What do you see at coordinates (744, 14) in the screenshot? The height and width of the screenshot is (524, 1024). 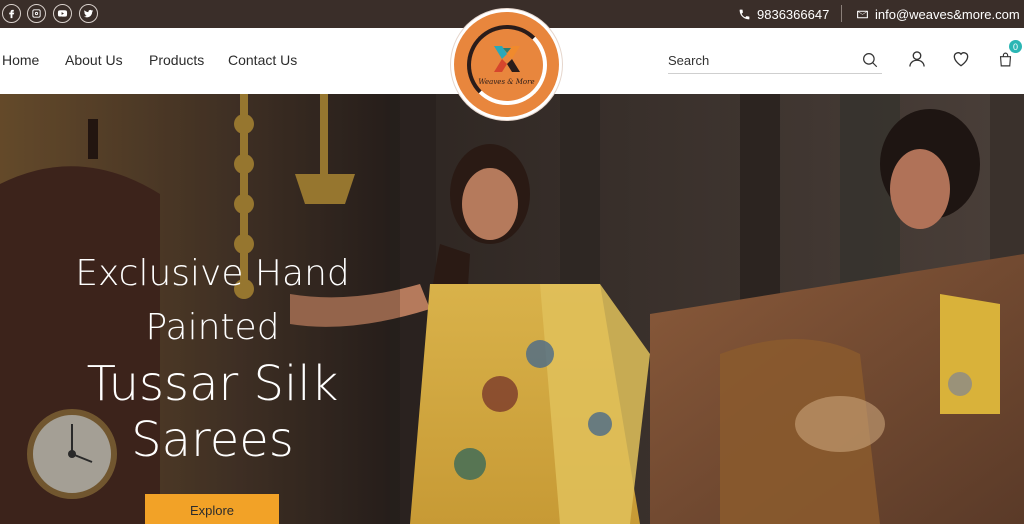 I see `phone-icon` at bounding box center [744, 14].